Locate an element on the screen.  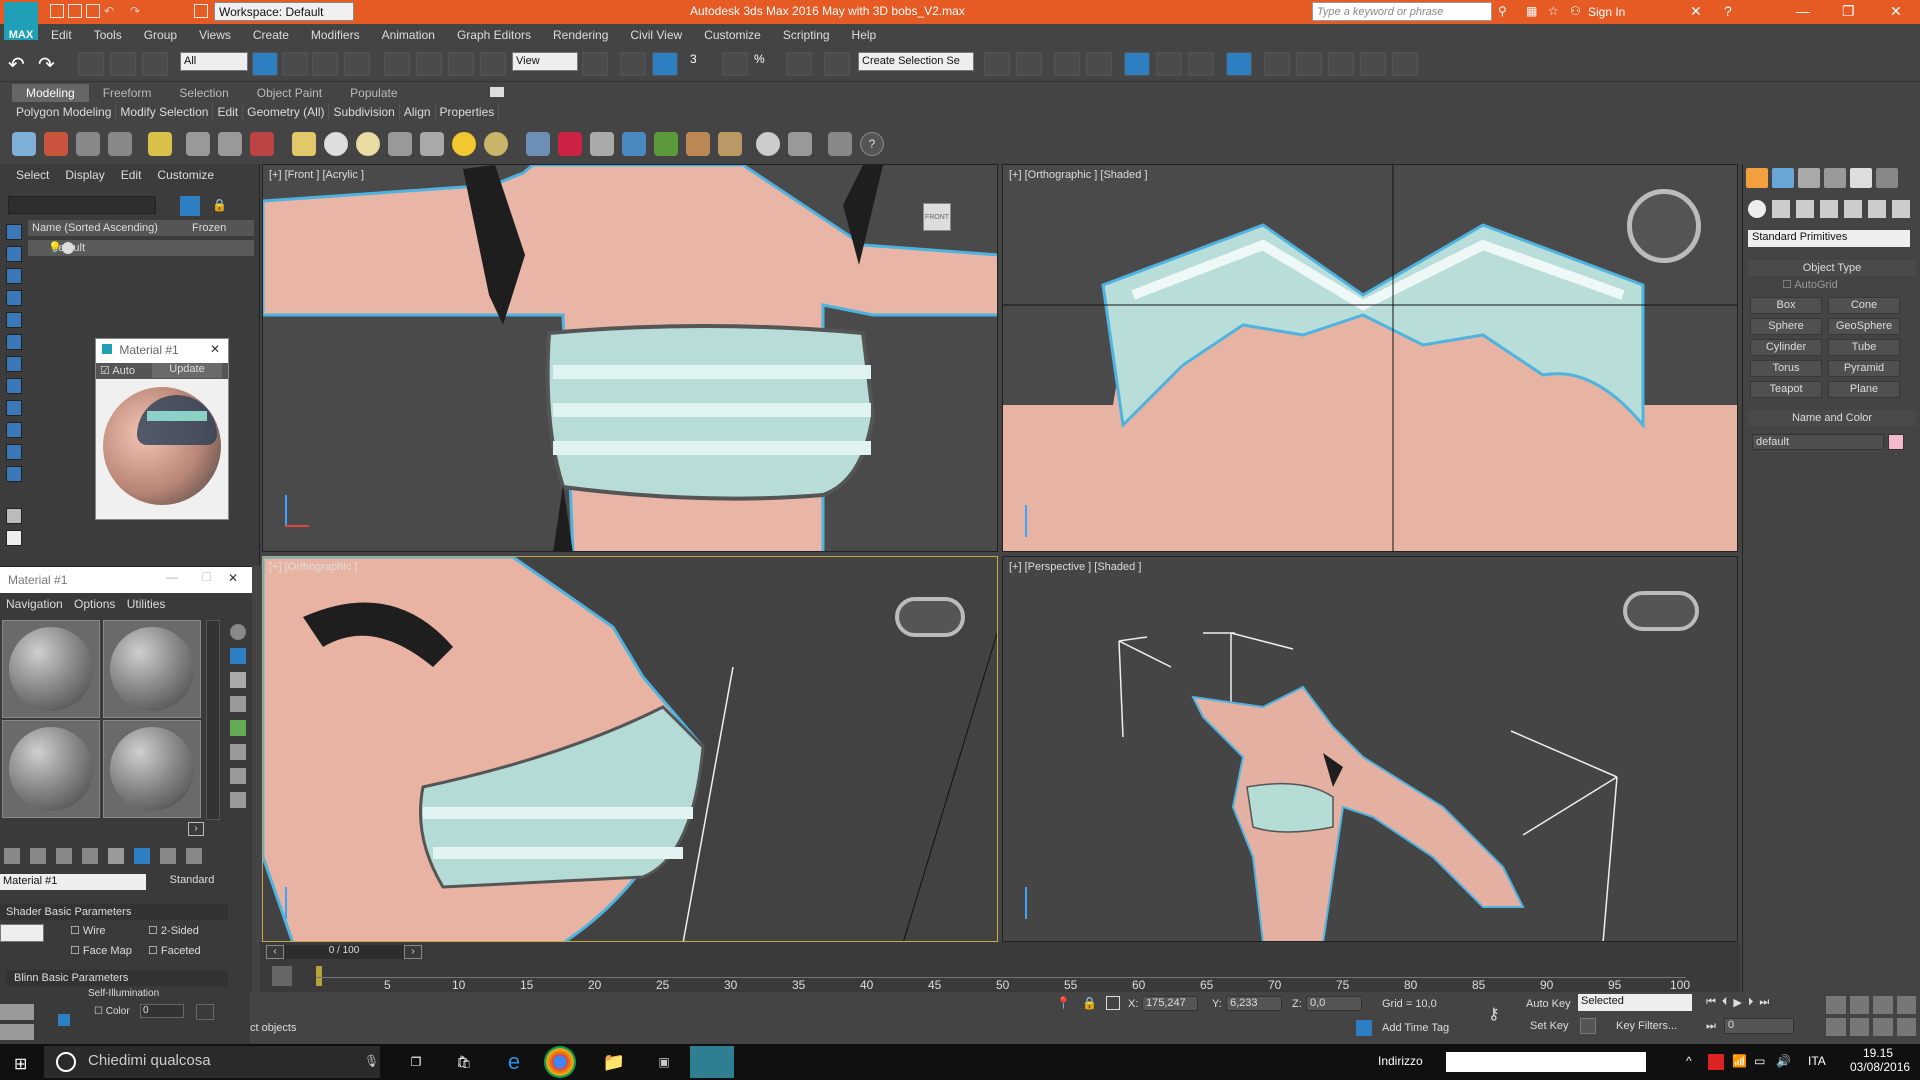
menu-customize: Customize is located at coordinates (732, 35).